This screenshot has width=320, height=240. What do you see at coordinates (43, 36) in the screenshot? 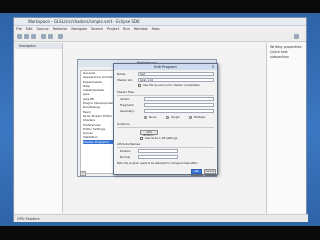
I see `debug-icon` at bounding box center [43, 36].